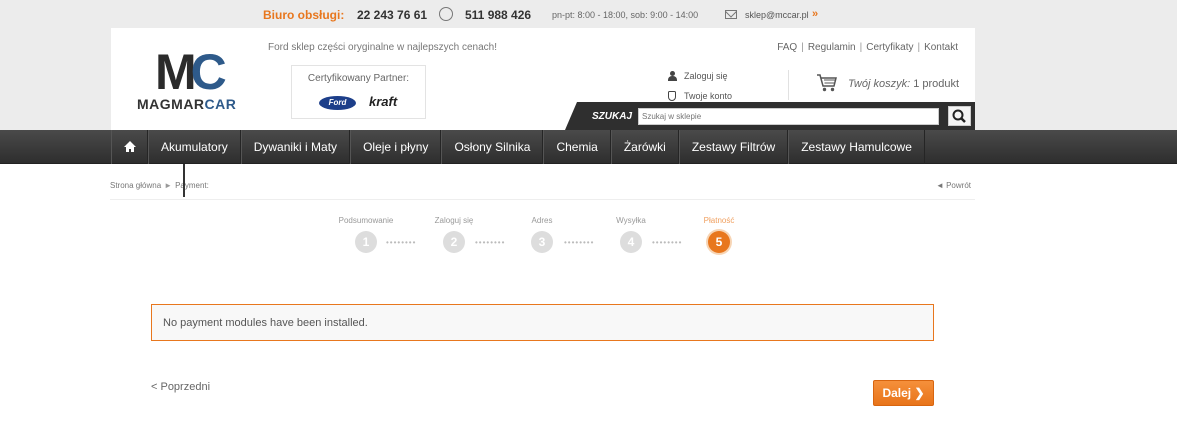  Describe the element at coordinates (719, 242) in the screenshot. I see `step-number-5: 5` at that location.